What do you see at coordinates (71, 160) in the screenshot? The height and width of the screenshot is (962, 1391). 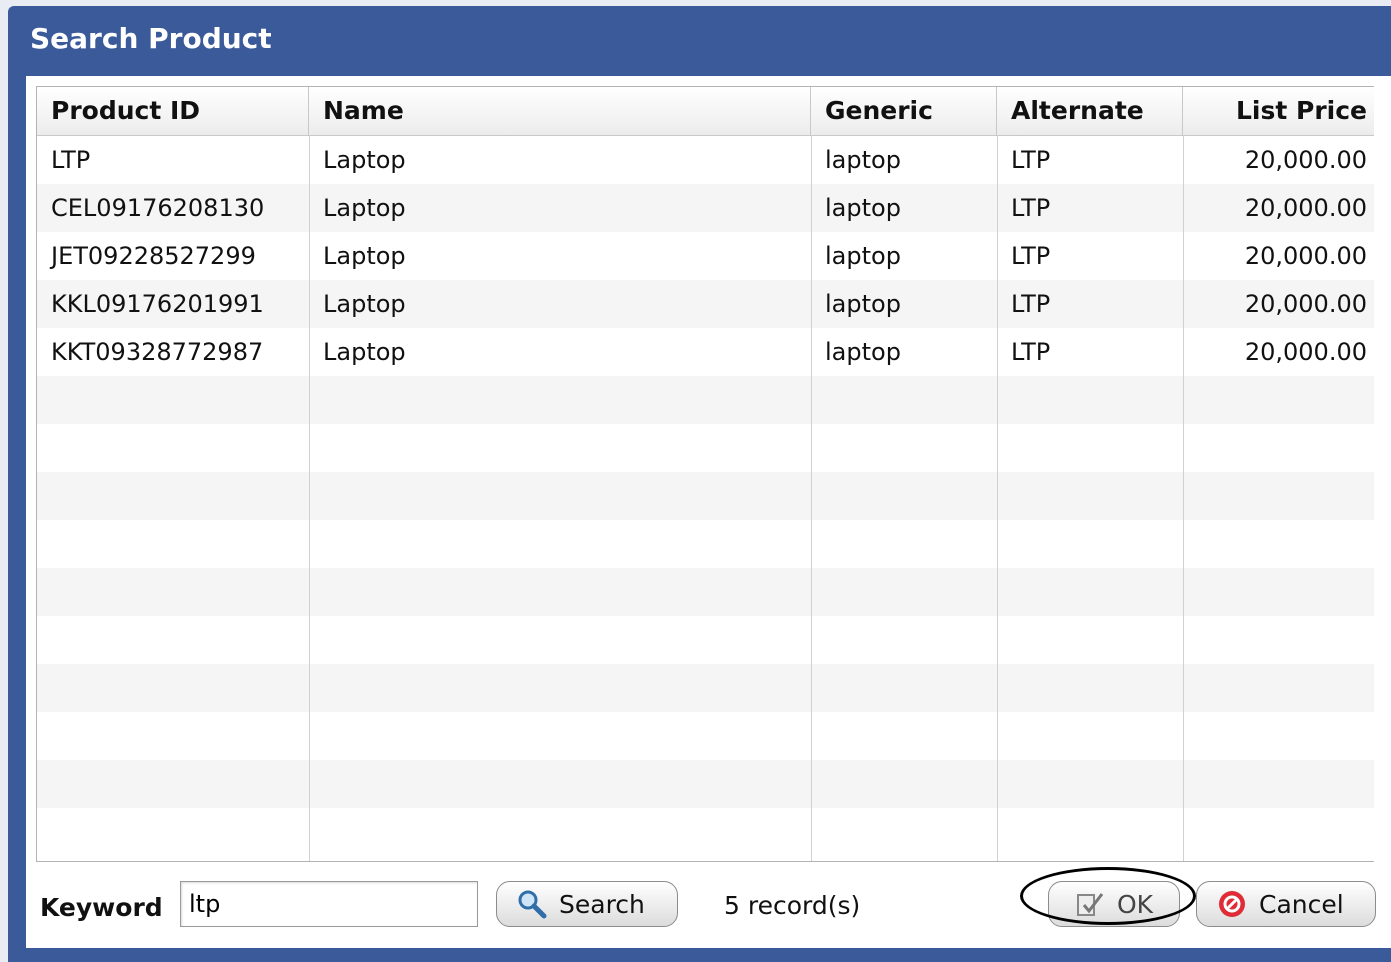 I see `cell-product-id: LTP` at bounding box center [71, 160].